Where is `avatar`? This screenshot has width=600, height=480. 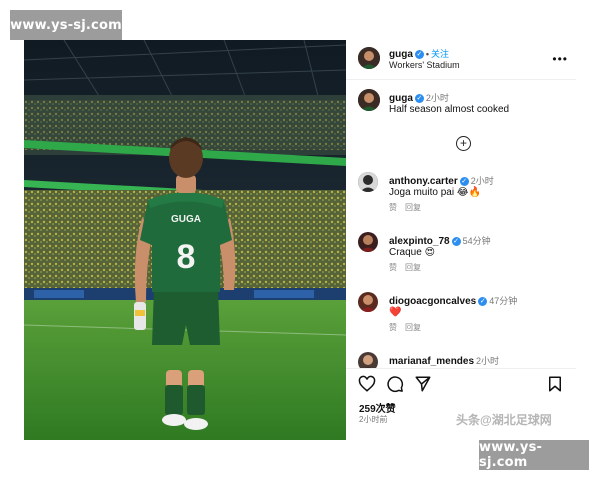 avatar is located at coordinates (369, 58).